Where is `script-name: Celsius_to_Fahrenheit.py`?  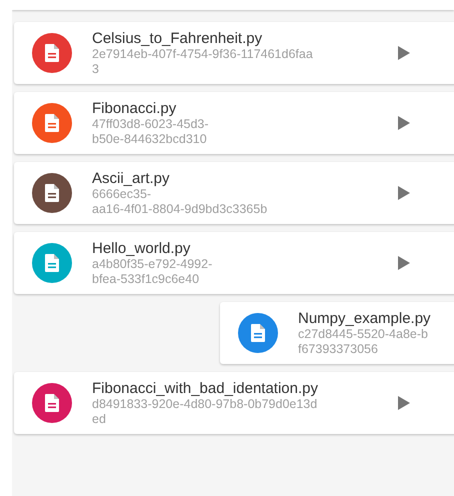
script-name: Celsius_to_Fahrenheit.py is located at coordinates (178, 38).